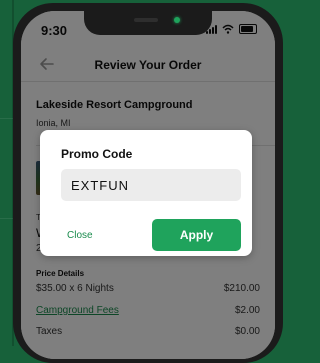 The image size is (320, 363). Describe the element at coordinates (146, 20) in the screenshot. I see `speaker-grille` at that location.